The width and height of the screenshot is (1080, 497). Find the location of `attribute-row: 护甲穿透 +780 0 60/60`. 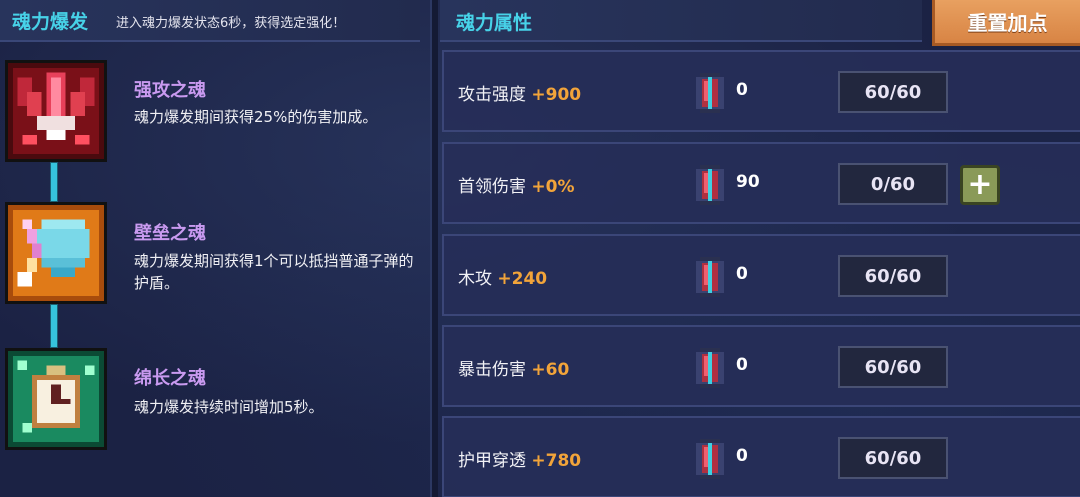

attribute-row: 护甲穿透 +780 0 60/60 is located at coordinates (761, 456).